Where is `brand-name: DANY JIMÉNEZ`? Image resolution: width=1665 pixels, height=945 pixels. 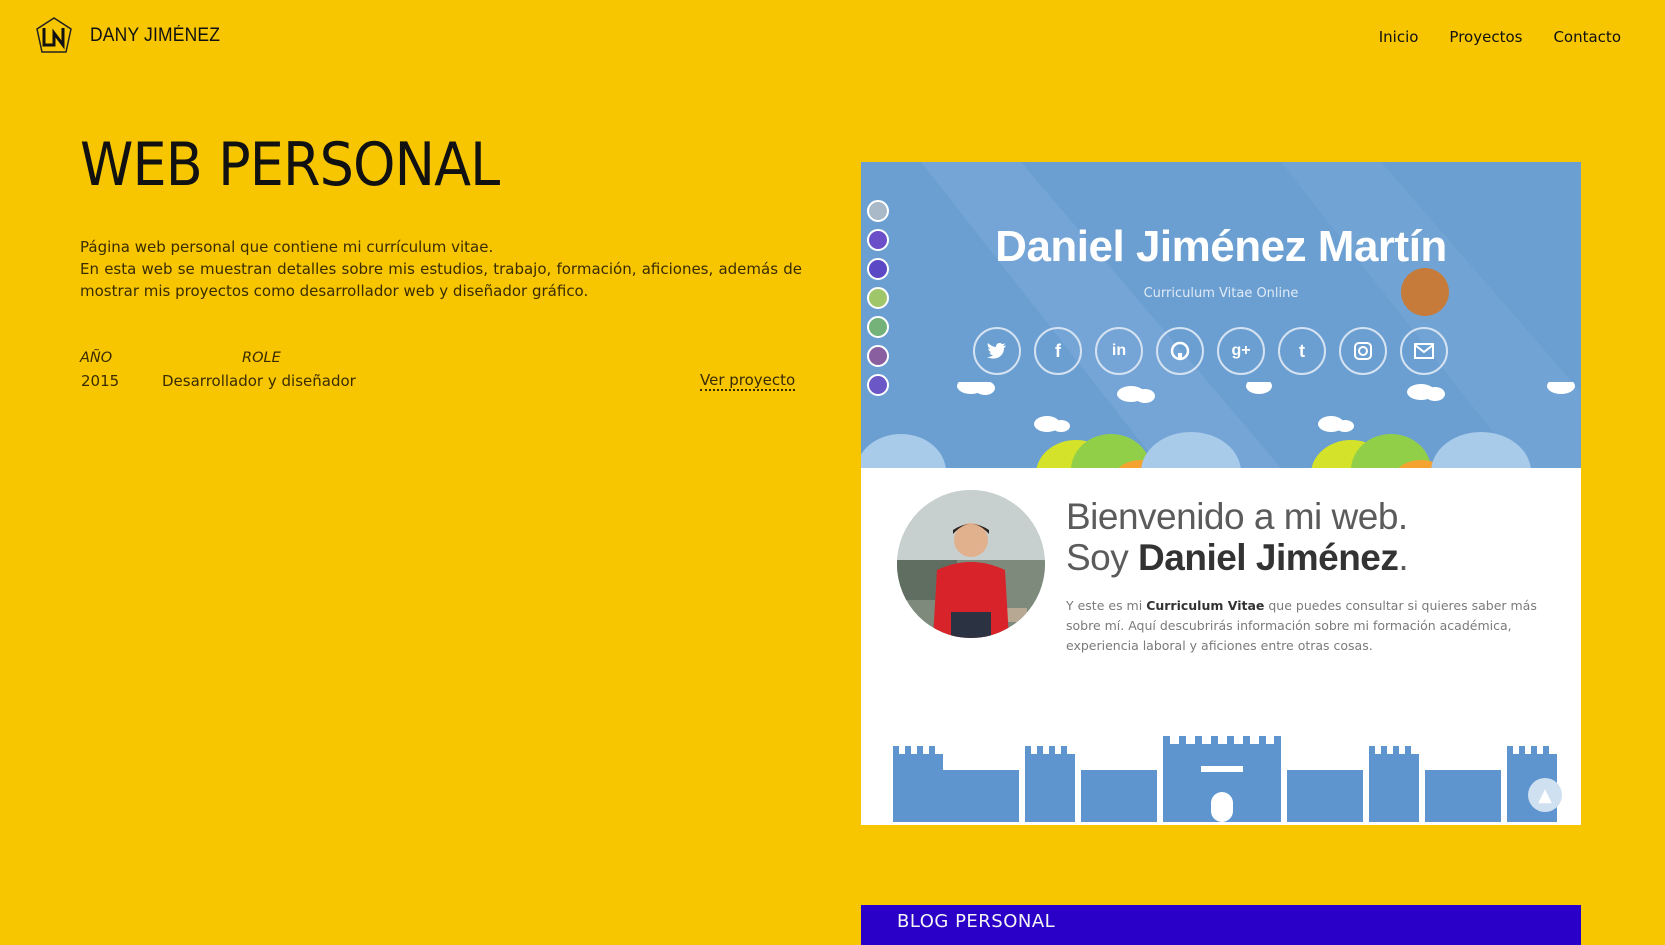 brand-name: DANY JIMÉNEZ is located at coordinates (155, 35).